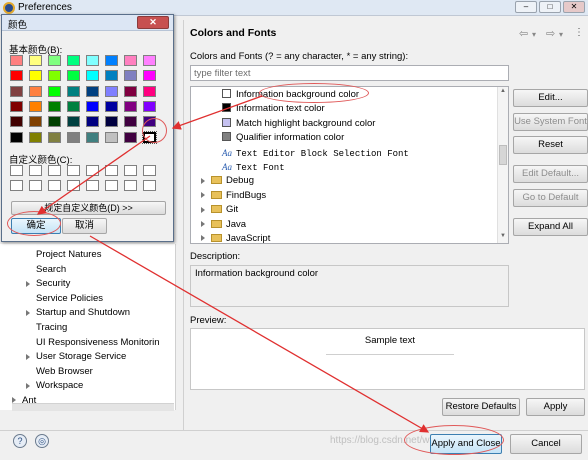 This screenshot has width=588, height=460. What do you see at coordinates (93, 175) in the screenshot?
I see `arrow-to-ok` at bounding box center [93, 175].